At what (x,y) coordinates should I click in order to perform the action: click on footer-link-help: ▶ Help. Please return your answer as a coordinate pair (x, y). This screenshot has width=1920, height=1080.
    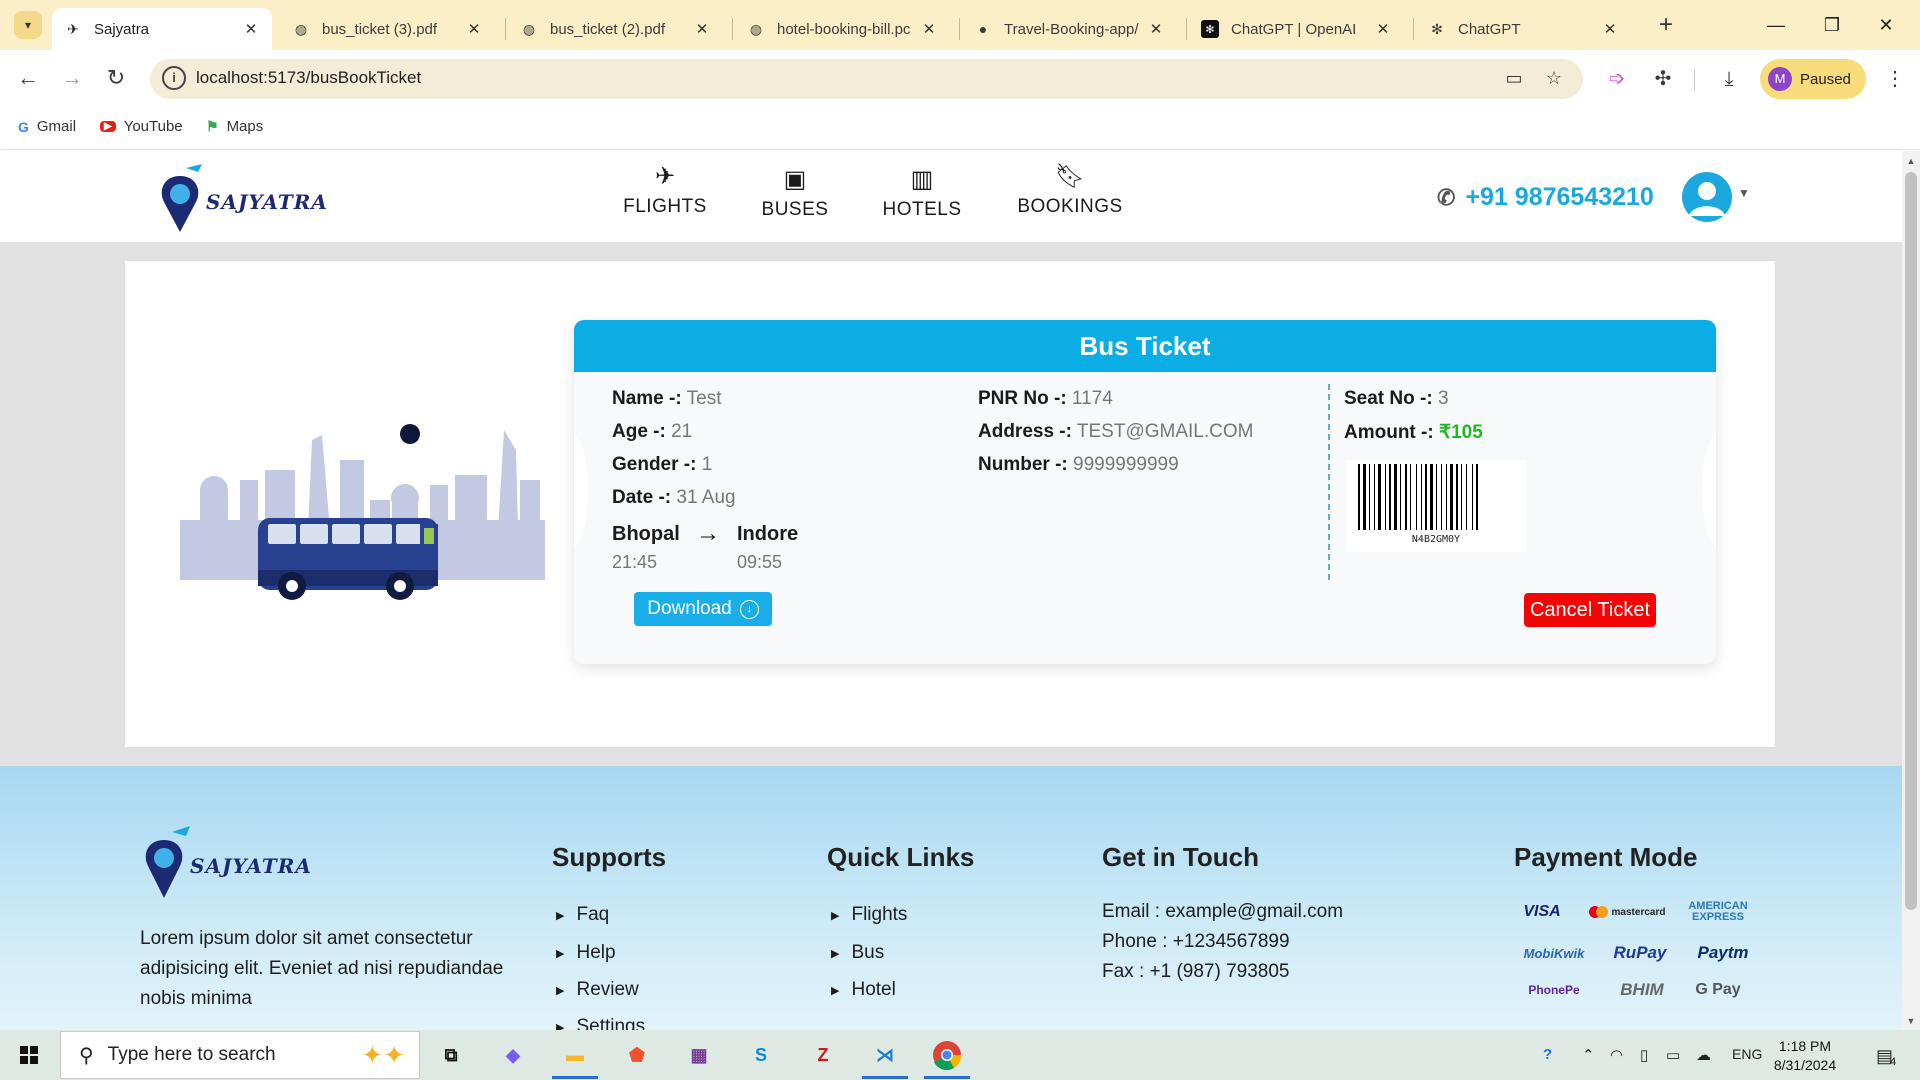
    Looking at the image, I should click on (586, 953).